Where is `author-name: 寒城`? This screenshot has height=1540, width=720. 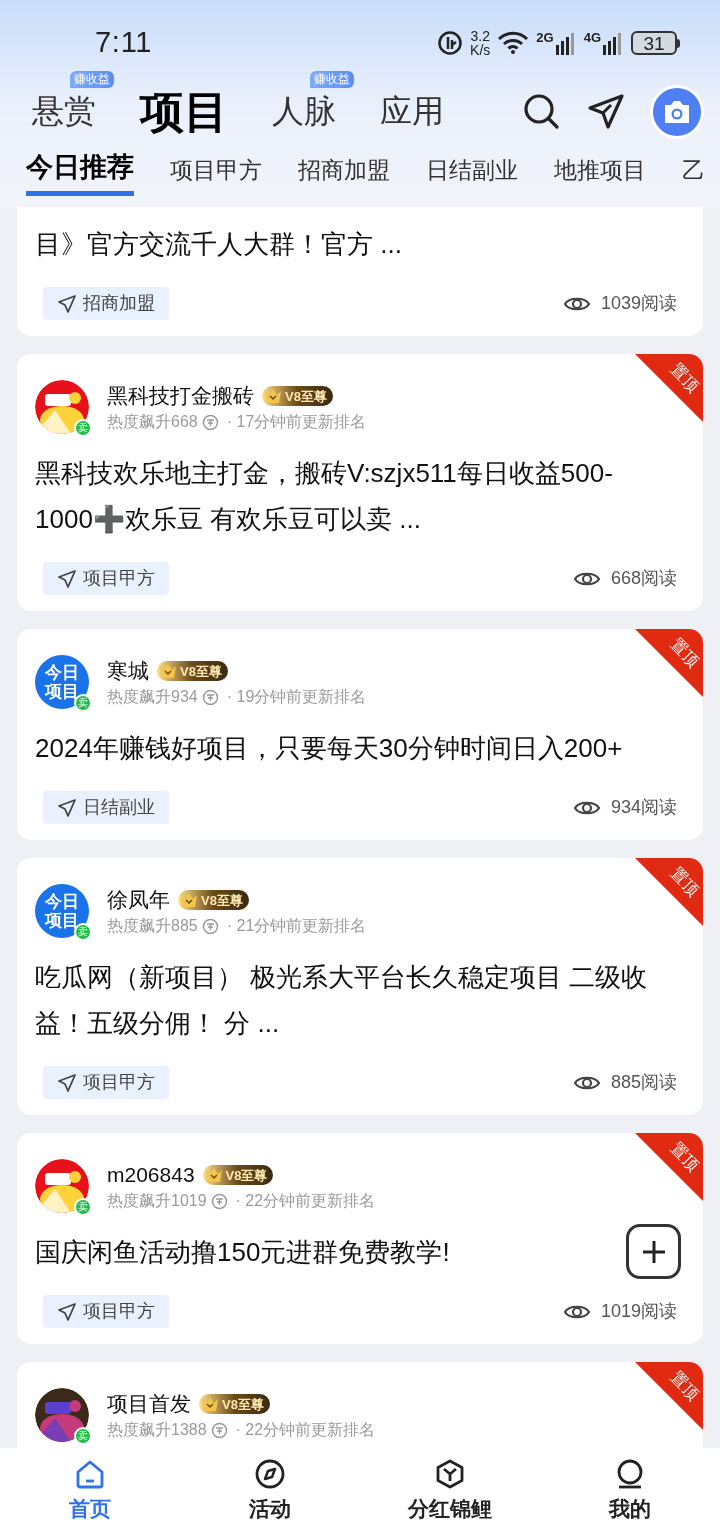 author-name: 寒城 is located at coordinates (128, 671).